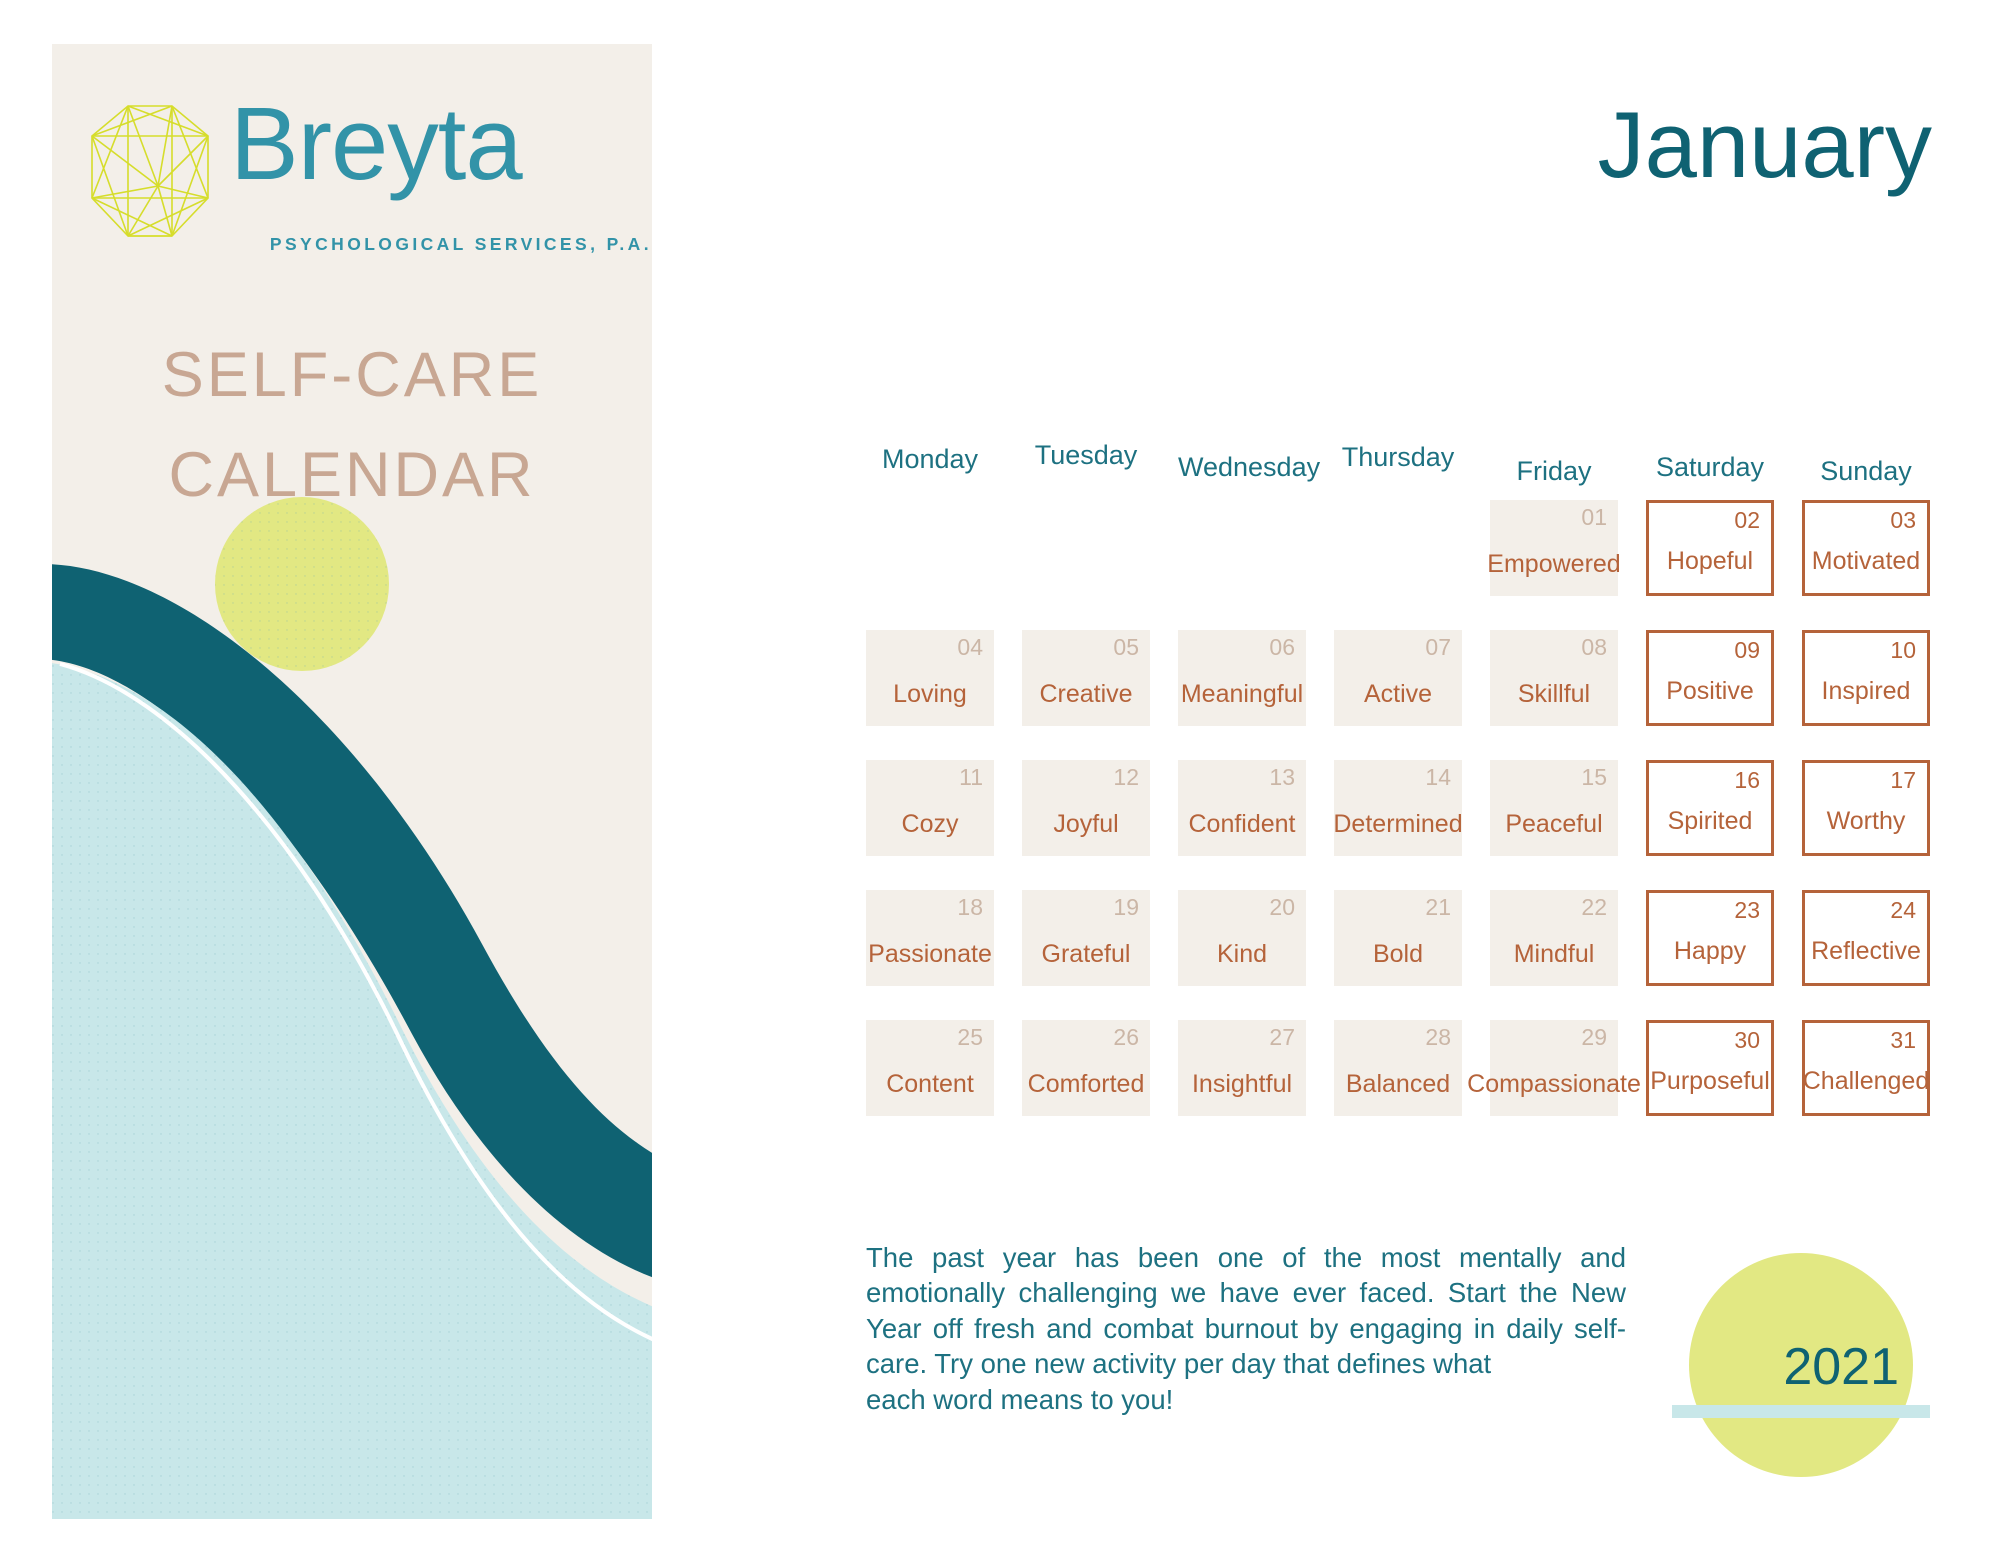 This screenshot has height=1545, width=2000. I want to click on day-number: 19, so click(1126, 907).